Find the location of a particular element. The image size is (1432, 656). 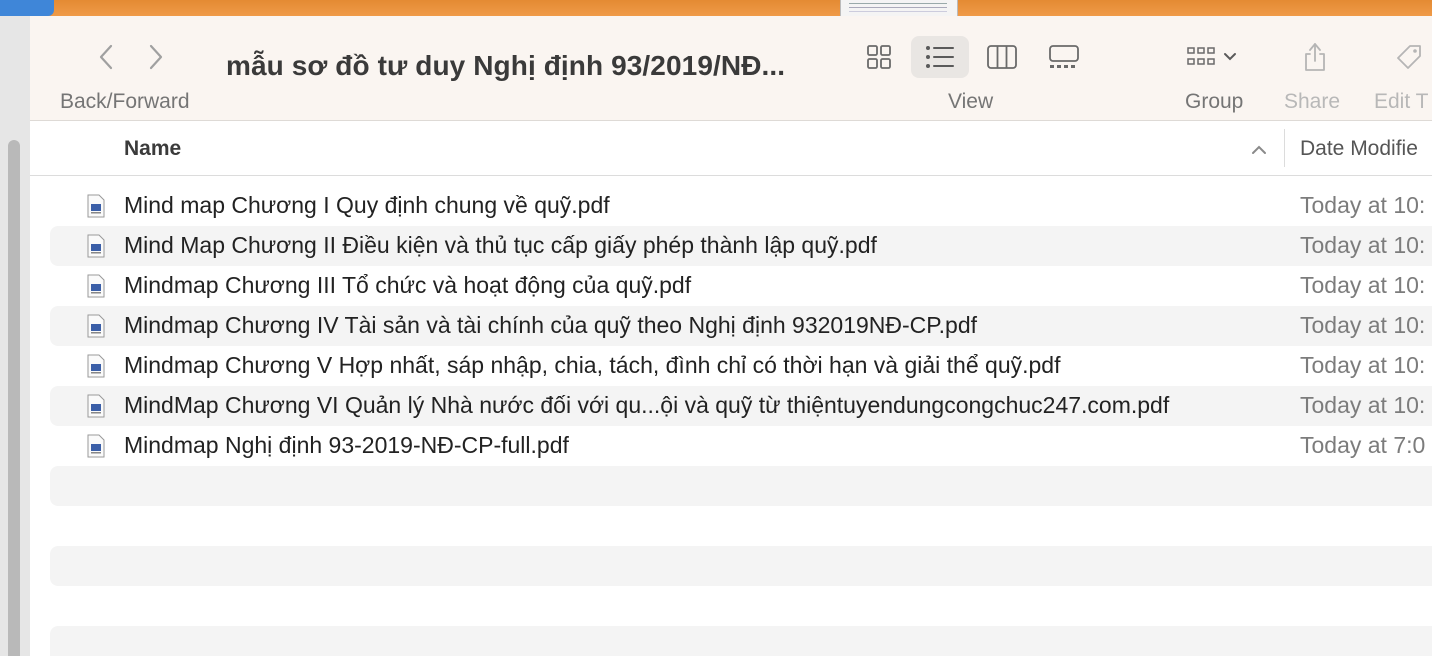

chevron-right-icon is located at coordinates (156, 57).